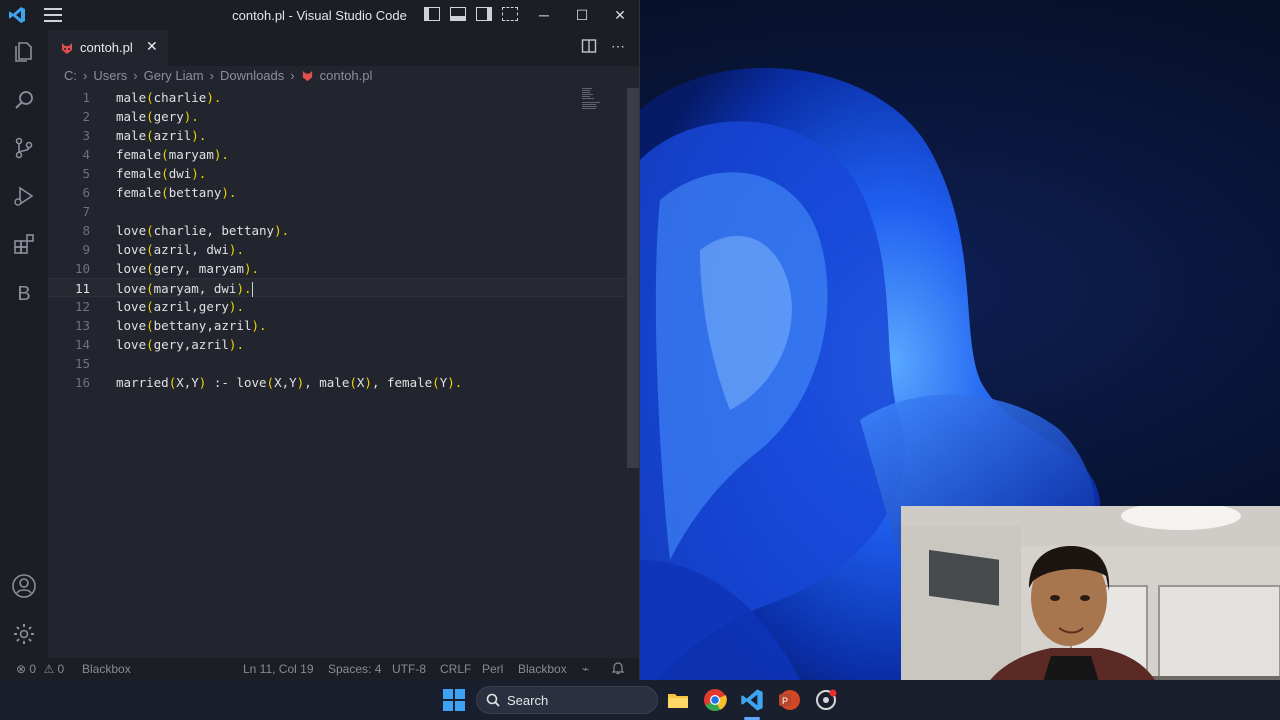 The image size is (1280, 720). Describe the element at coordinates (24, 634) in the screenshot. I see `manage-gear-icon` at that location.